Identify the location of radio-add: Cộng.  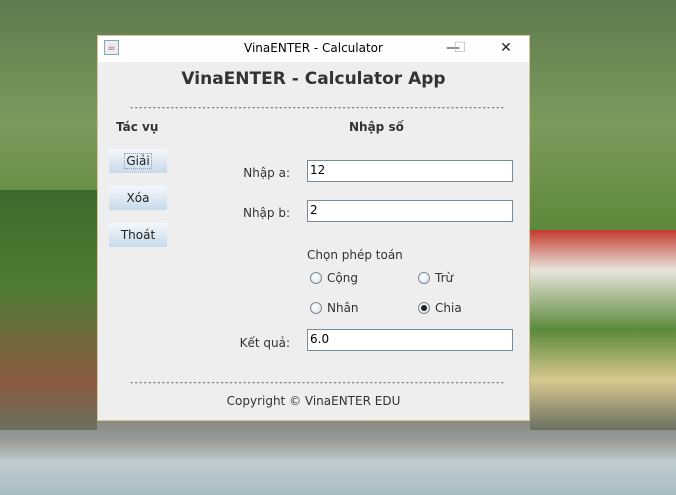
(334, 278).